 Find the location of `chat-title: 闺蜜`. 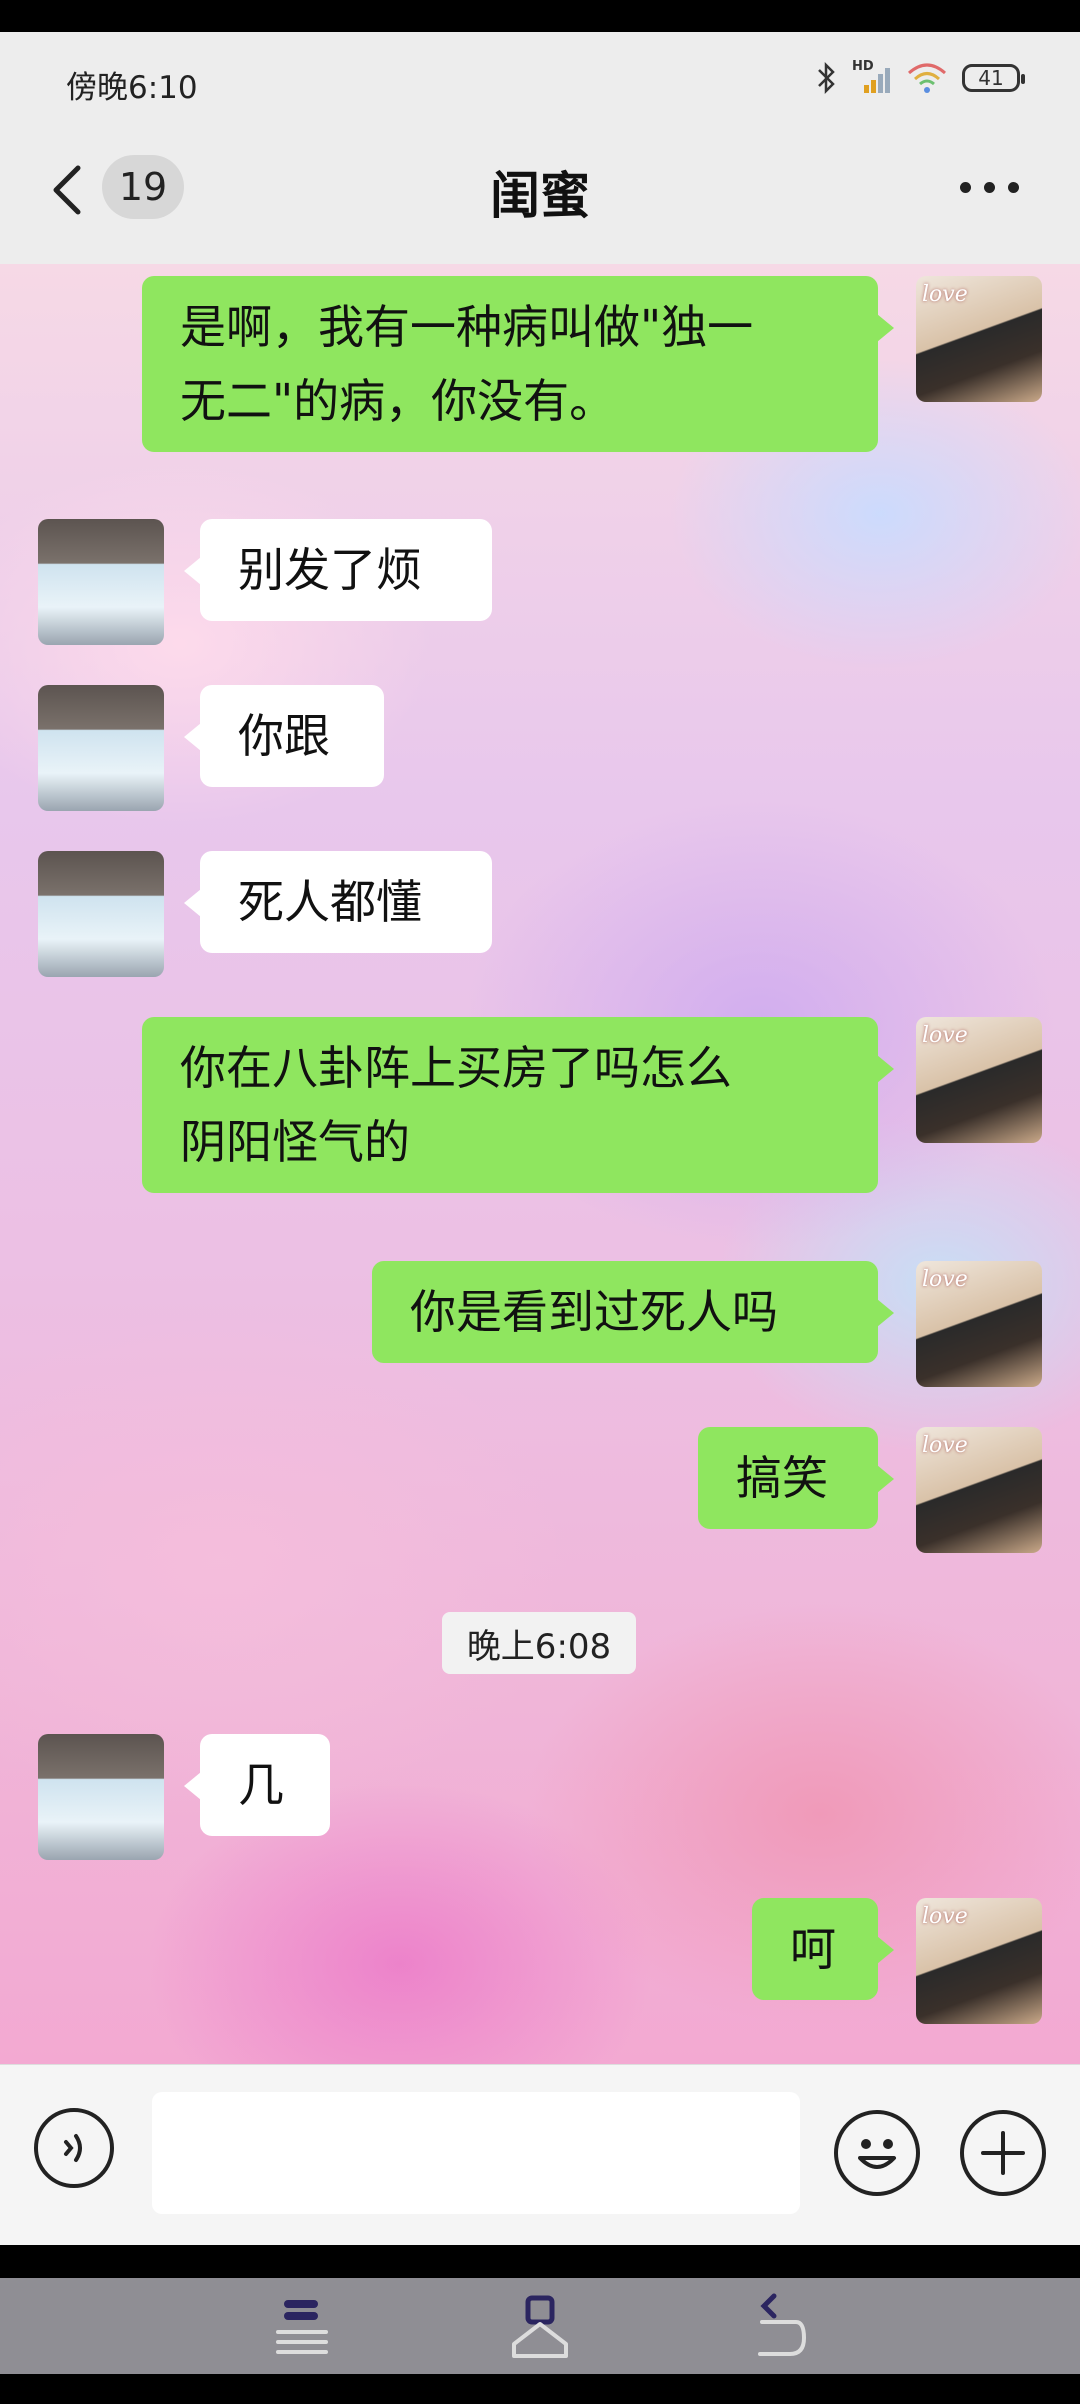

chat-title: 闺蜜 is located at coordinates (540, 196).